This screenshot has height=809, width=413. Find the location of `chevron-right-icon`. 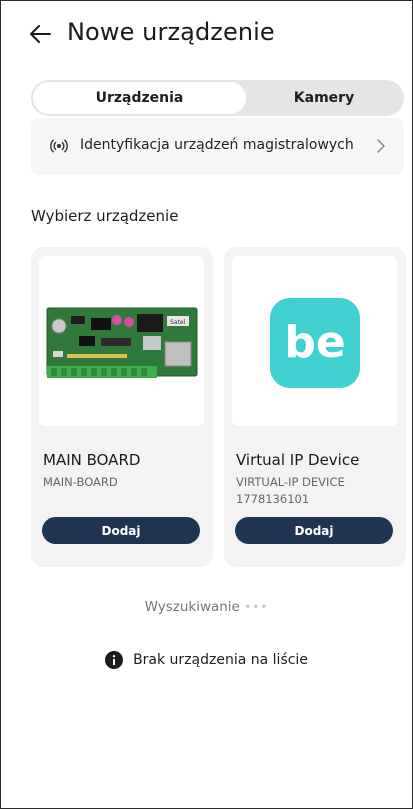

chevron-right-icon is located at coordinates (381, 146).